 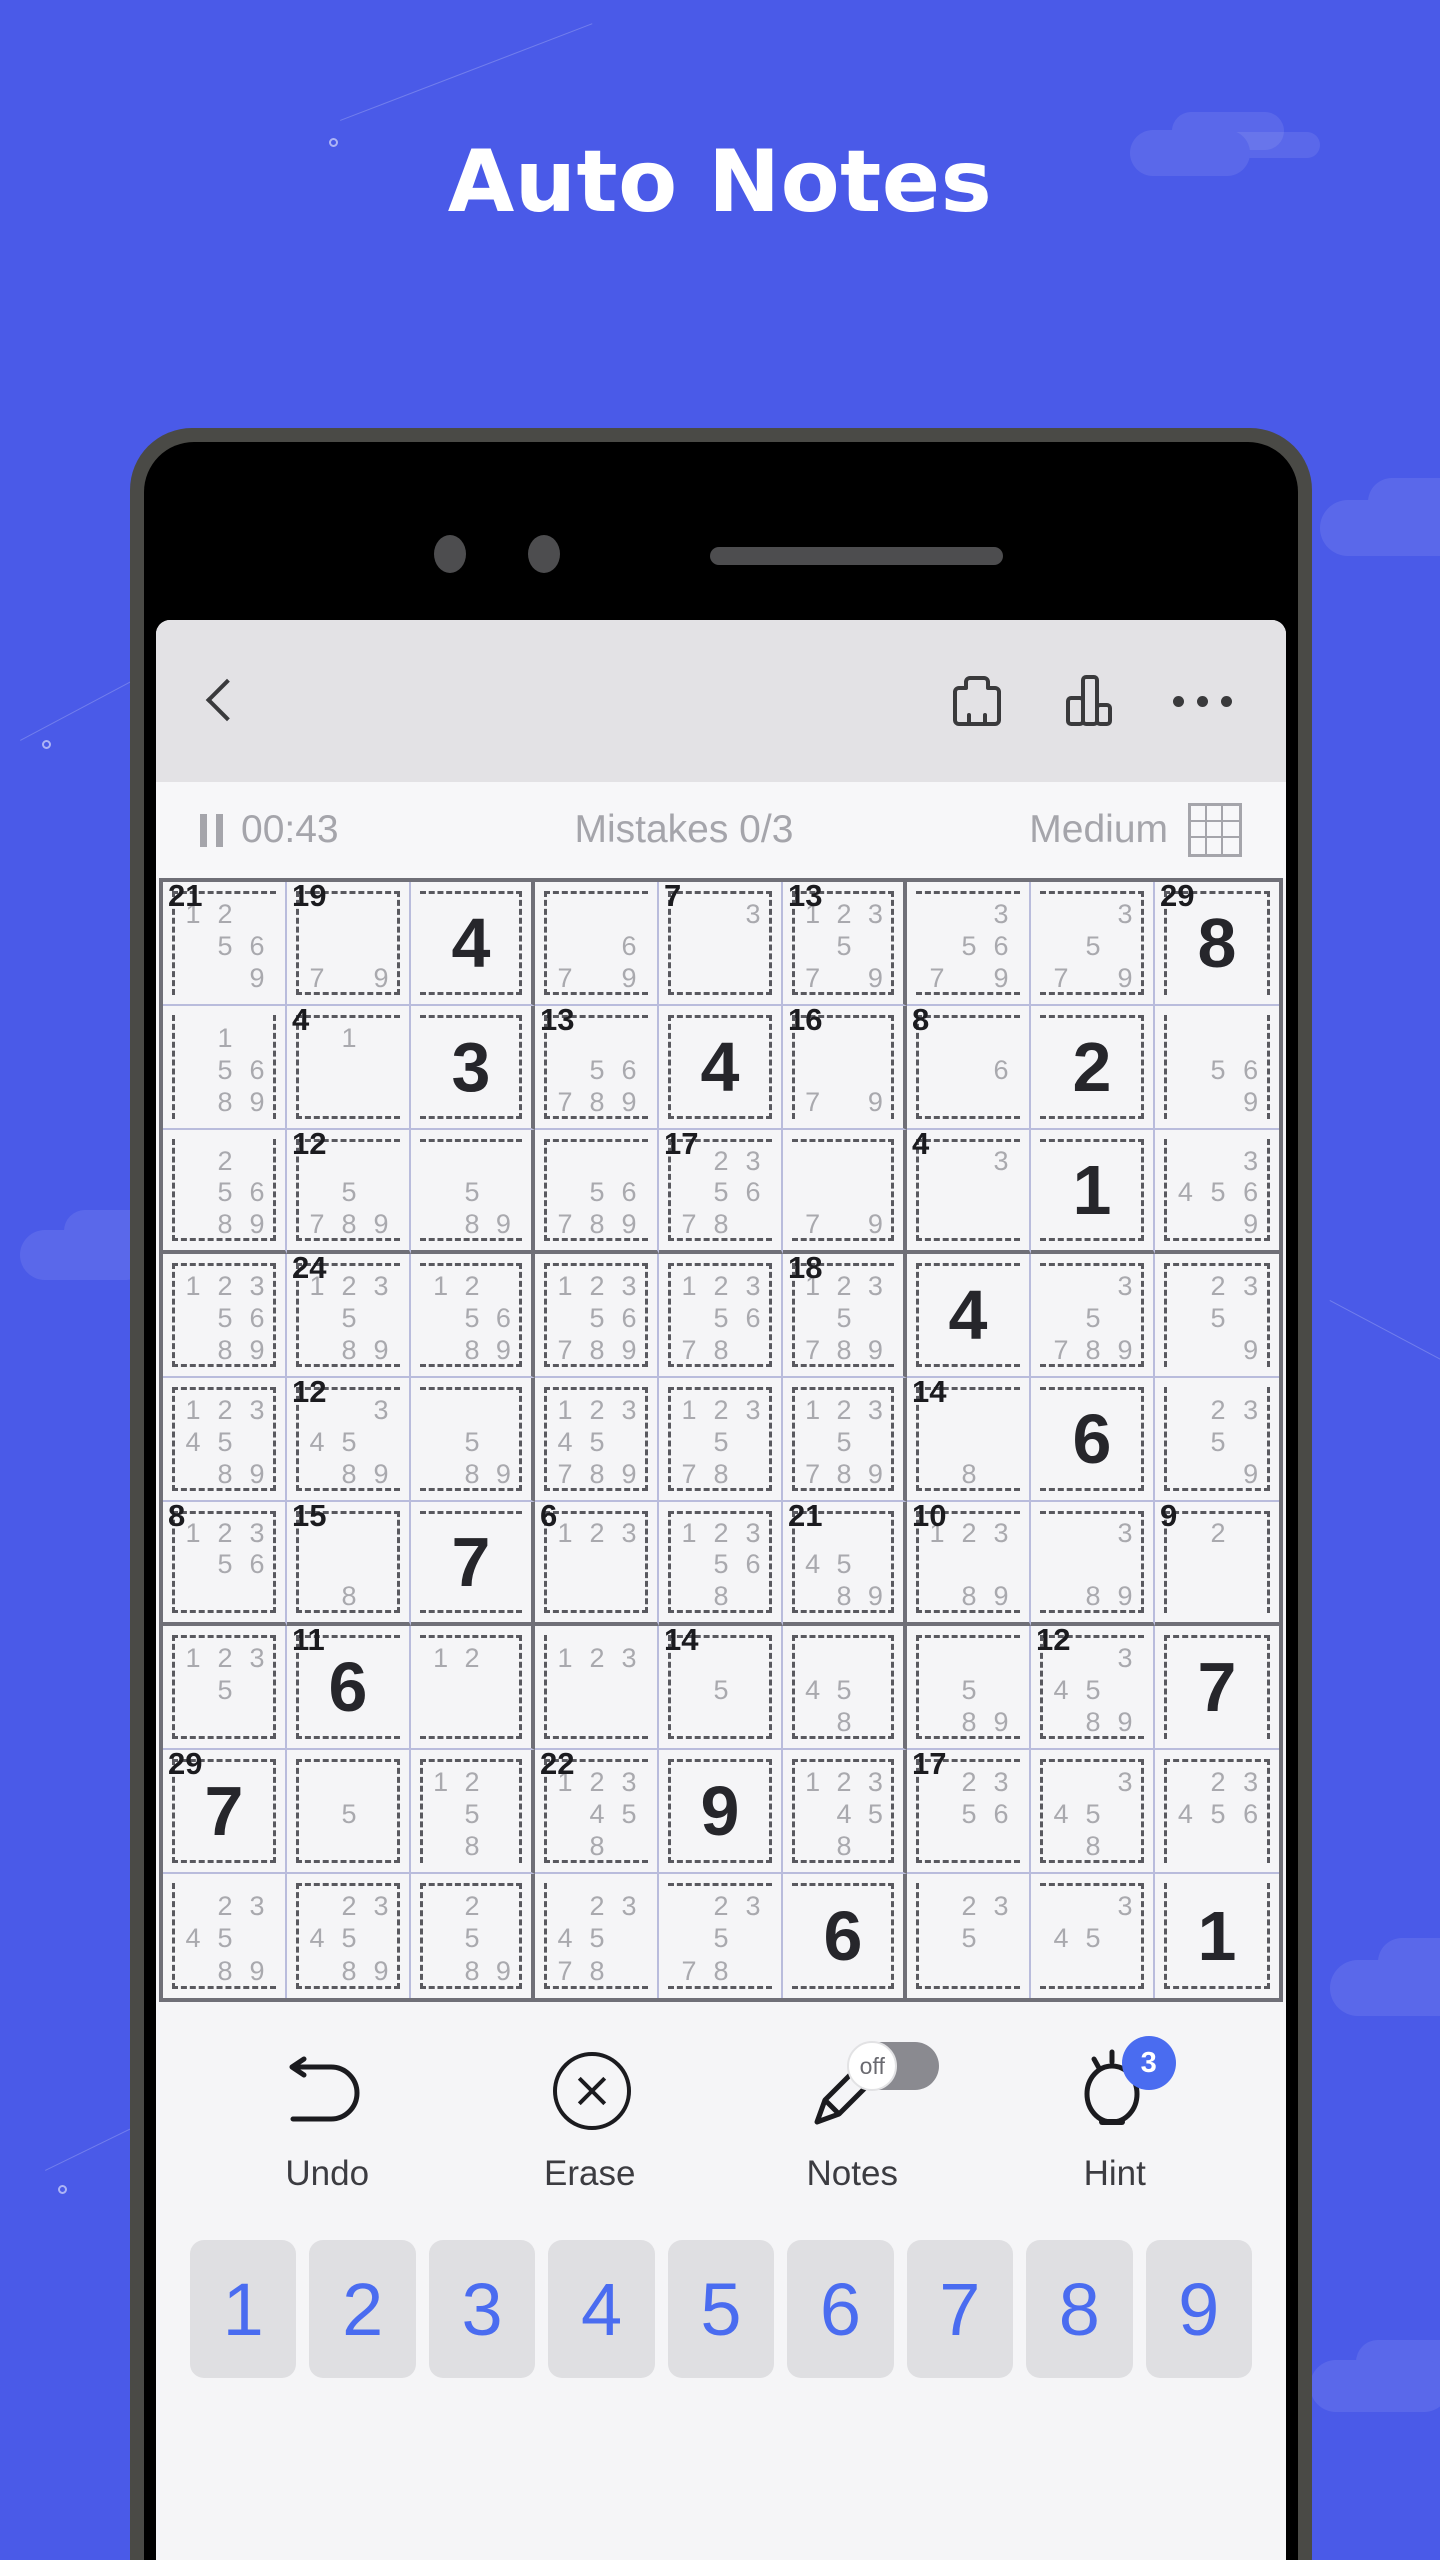 I want to click on sudoku-cell: 23578, so click(x=721, y=1936).